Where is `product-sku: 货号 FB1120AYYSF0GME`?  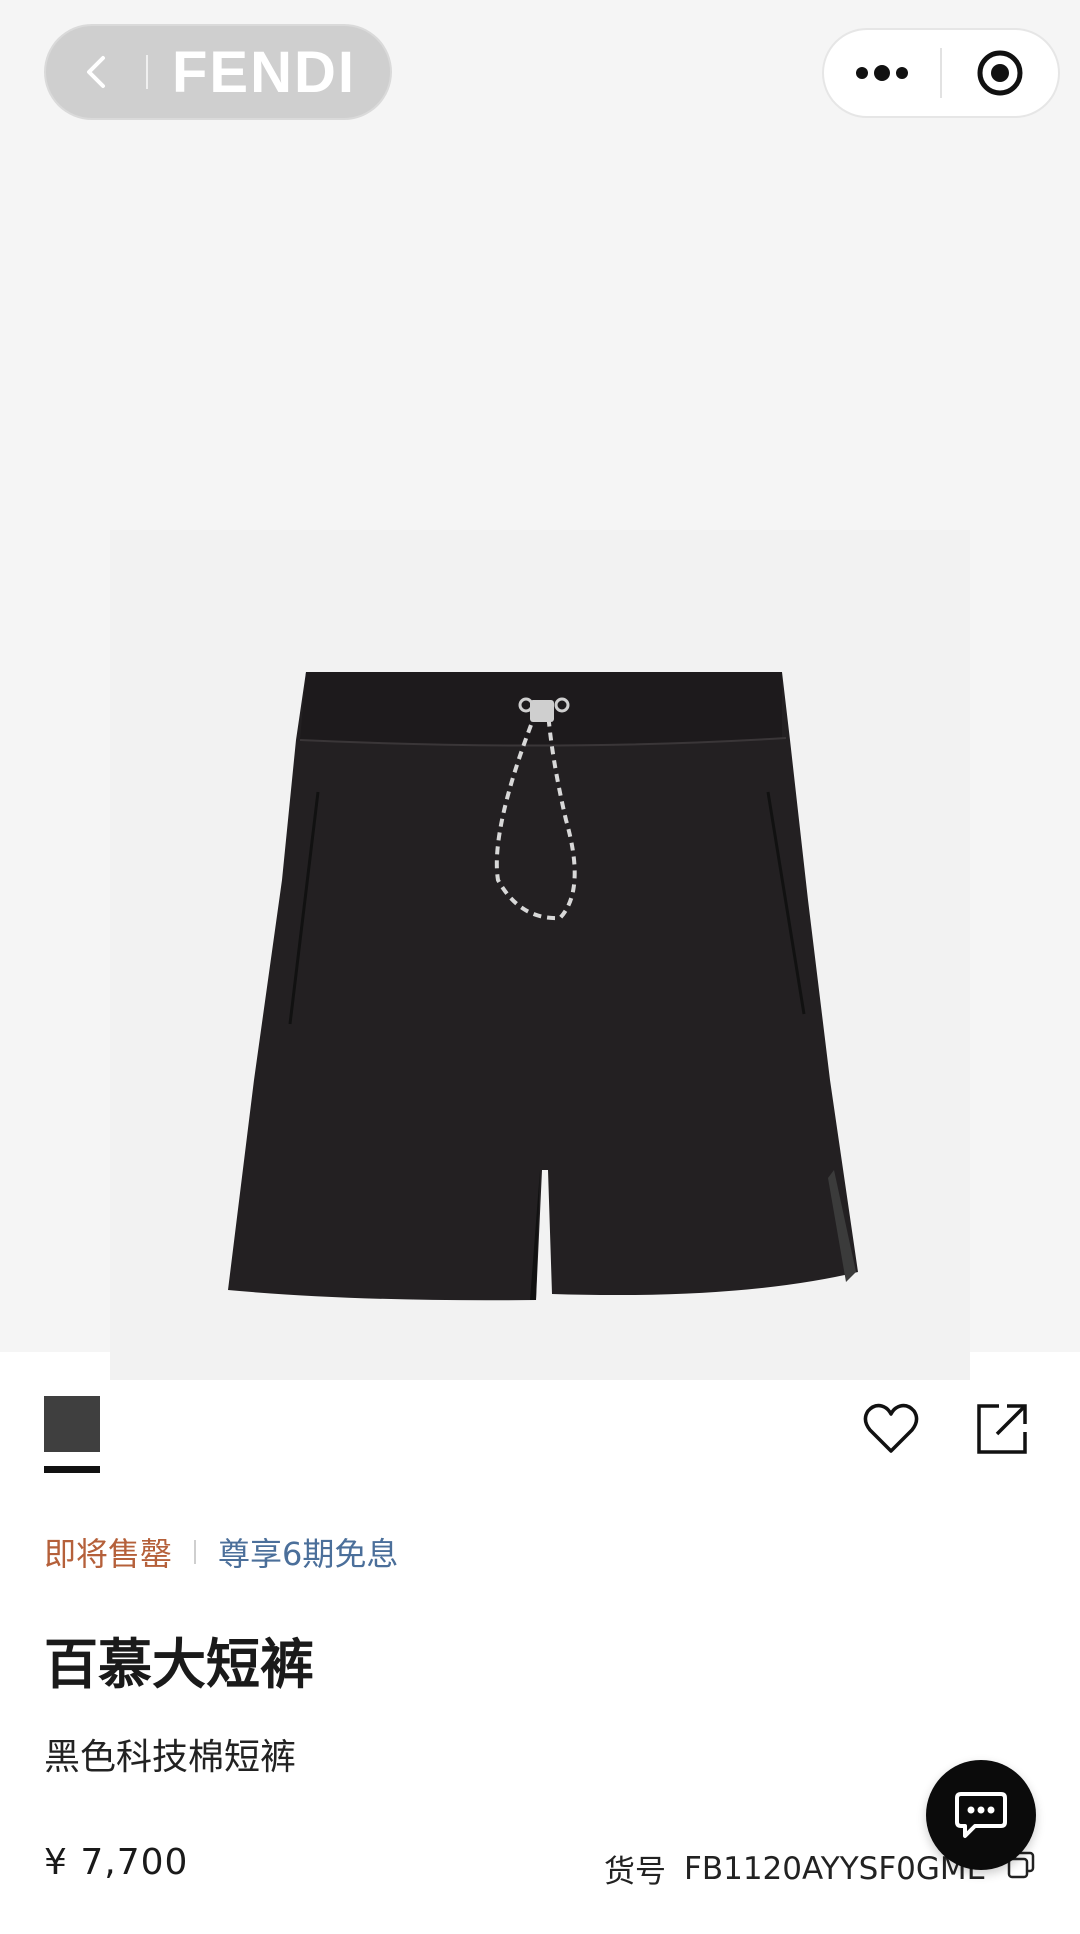
product-sku: 货号 FB1120AYYSF0GME is located at coordinates (795, 1868).